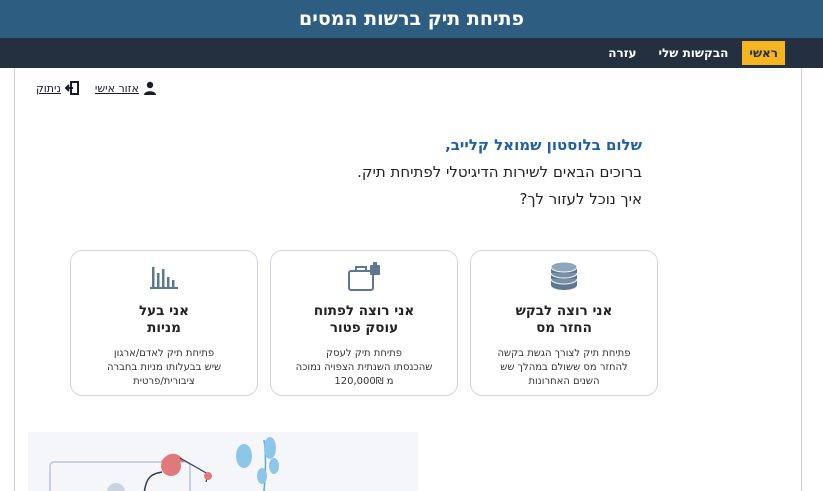  Describe the element at coordinates (543, 145) in the screenshot. I see `greeting-name: שלום בלוסטון שמואל קלייב,` at that location.